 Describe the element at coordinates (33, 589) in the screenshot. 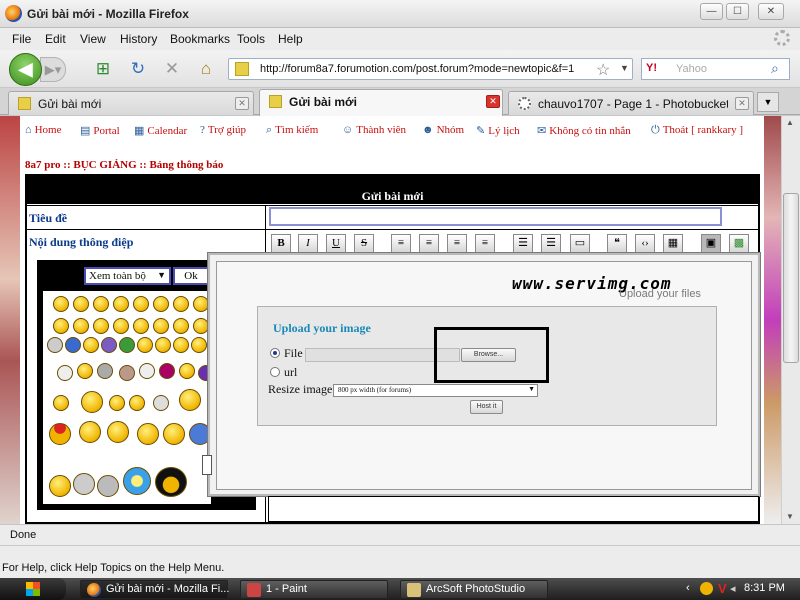

I see `start-button` at that location.